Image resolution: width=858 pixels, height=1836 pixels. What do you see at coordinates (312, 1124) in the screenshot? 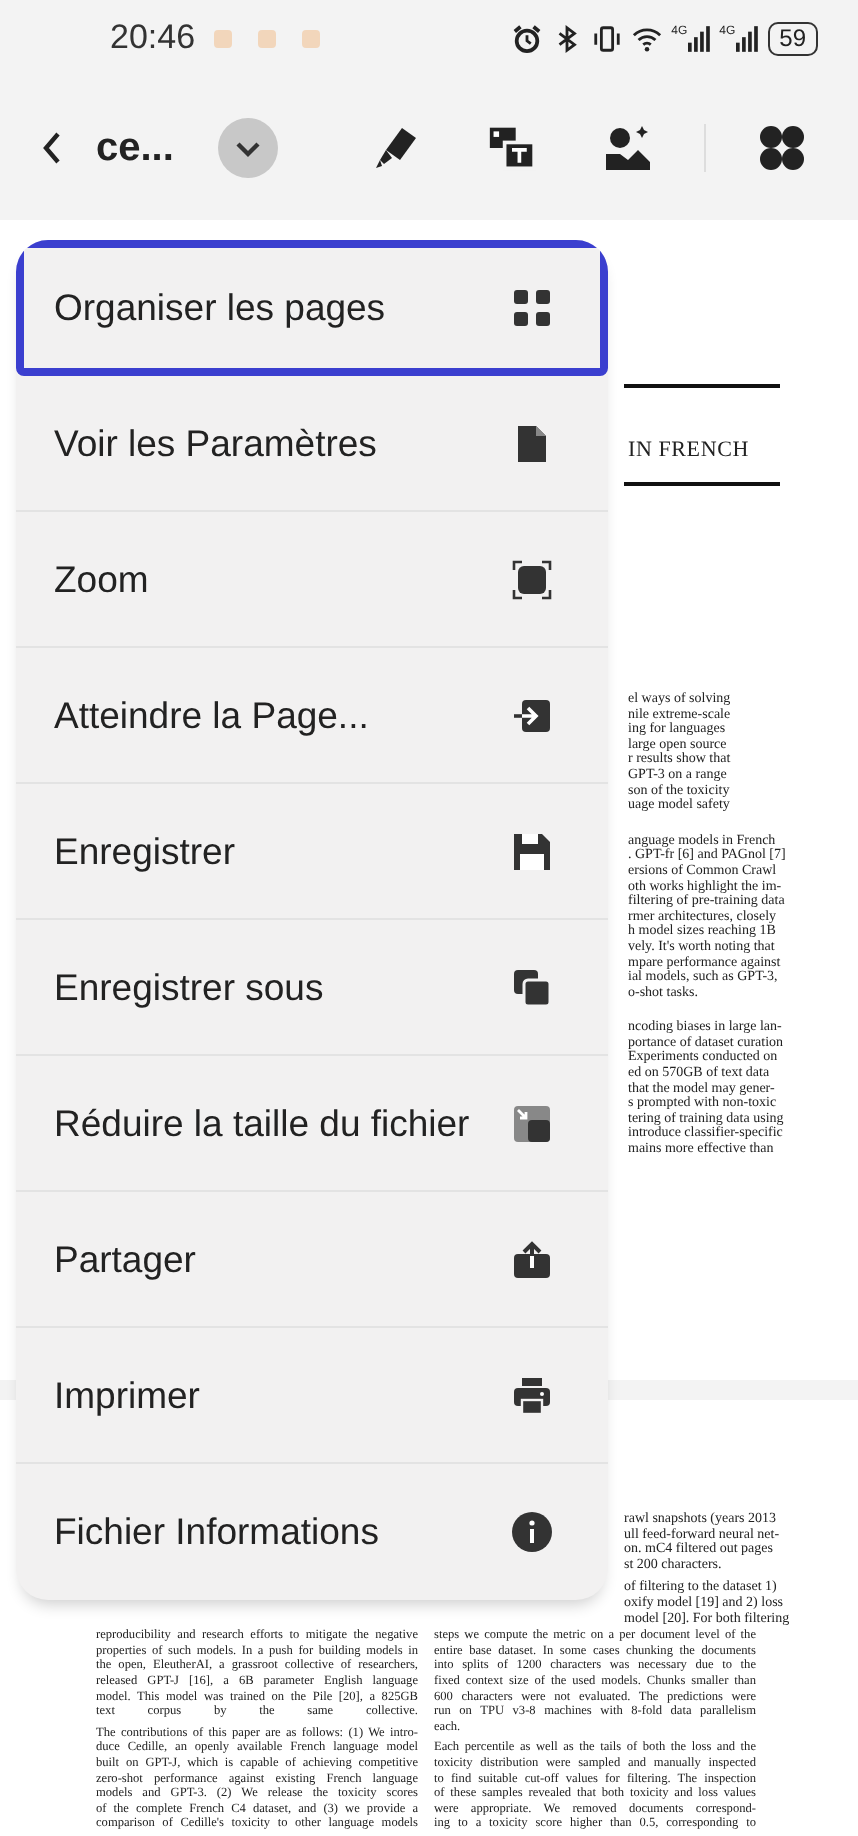
I see `menu-item: Réduire la taille du fichier` at bounding box center [312, 1124].